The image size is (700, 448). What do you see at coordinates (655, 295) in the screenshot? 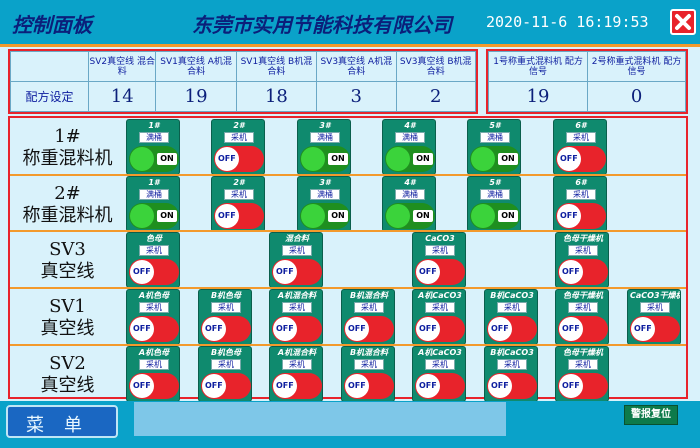
I see `switch-title: CaCO3干燥机` at bounding box center [655, 295].